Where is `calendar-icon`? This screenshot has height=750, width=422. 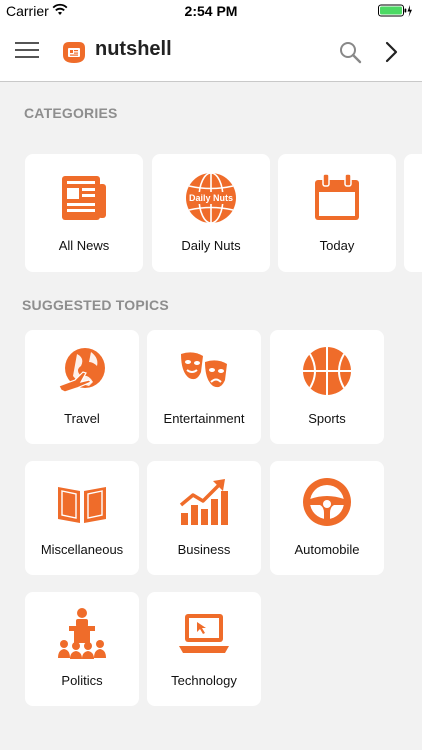
calendar-icon is located at coordinates (337, 196).